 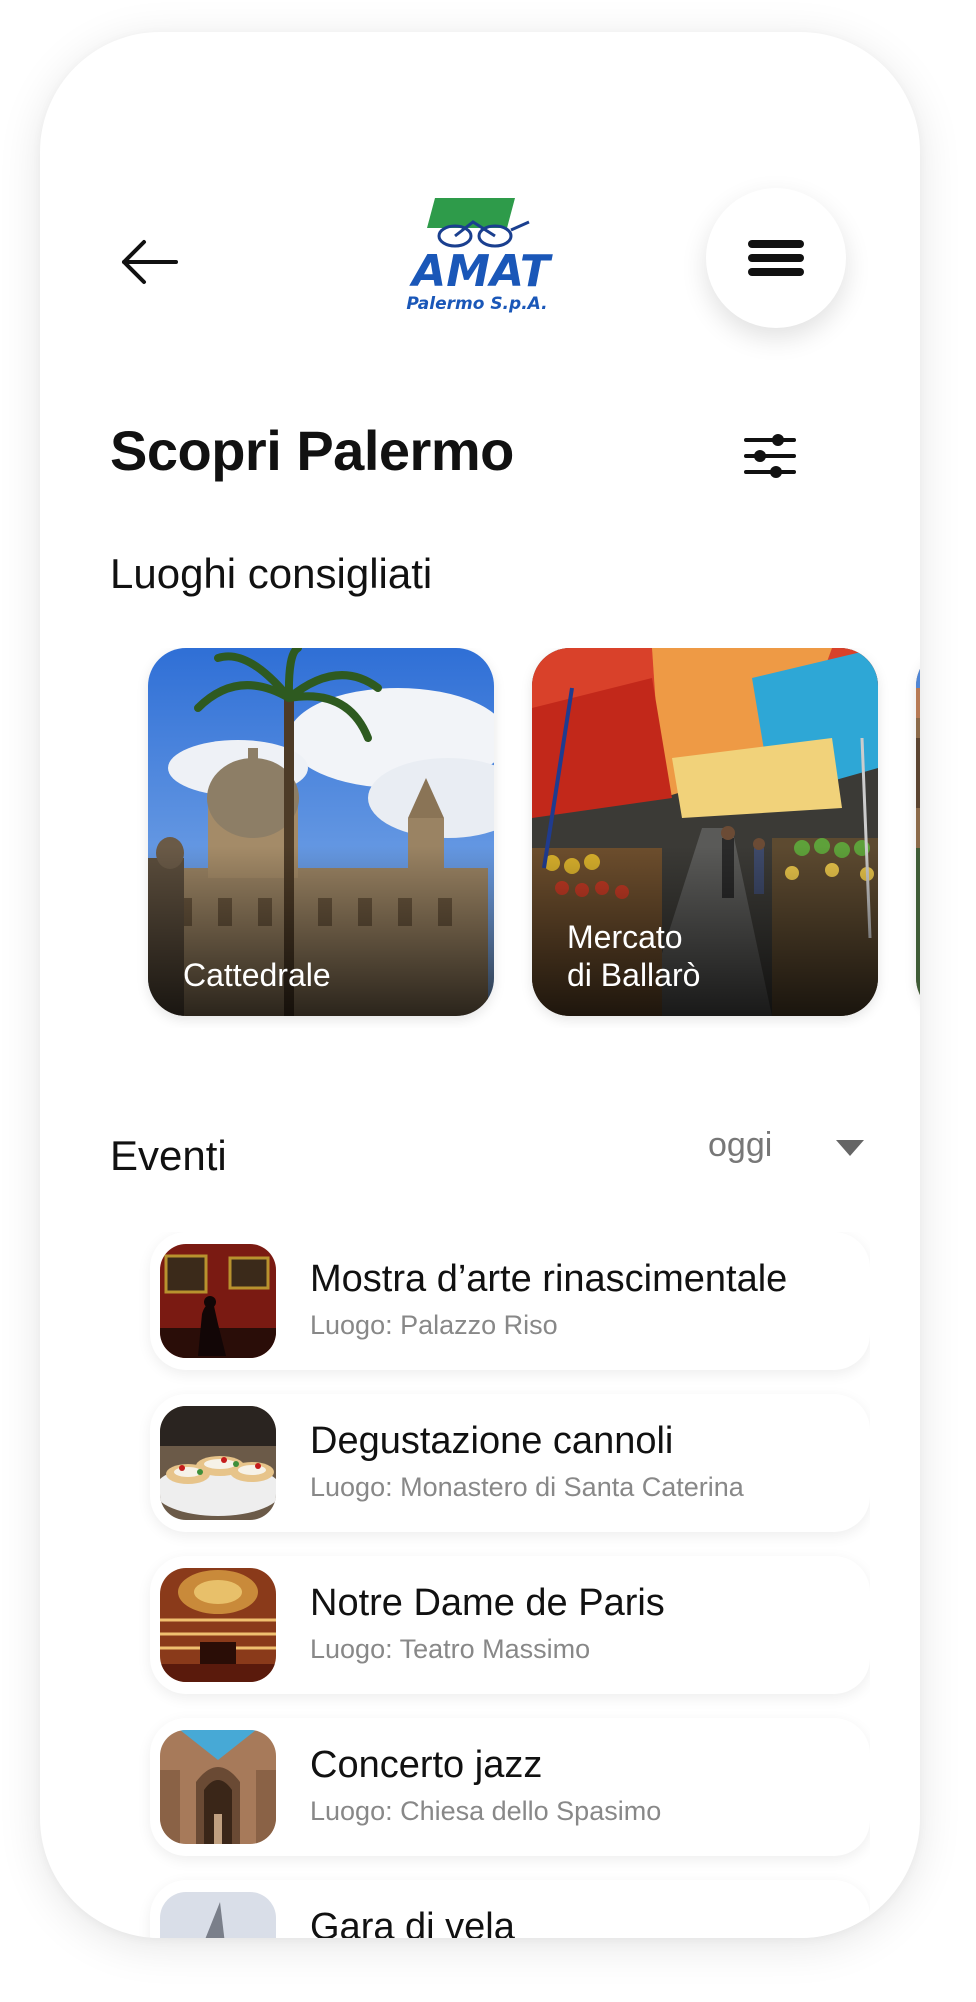 I want to click on caret-down-icon, so click(x=850, y=1148).